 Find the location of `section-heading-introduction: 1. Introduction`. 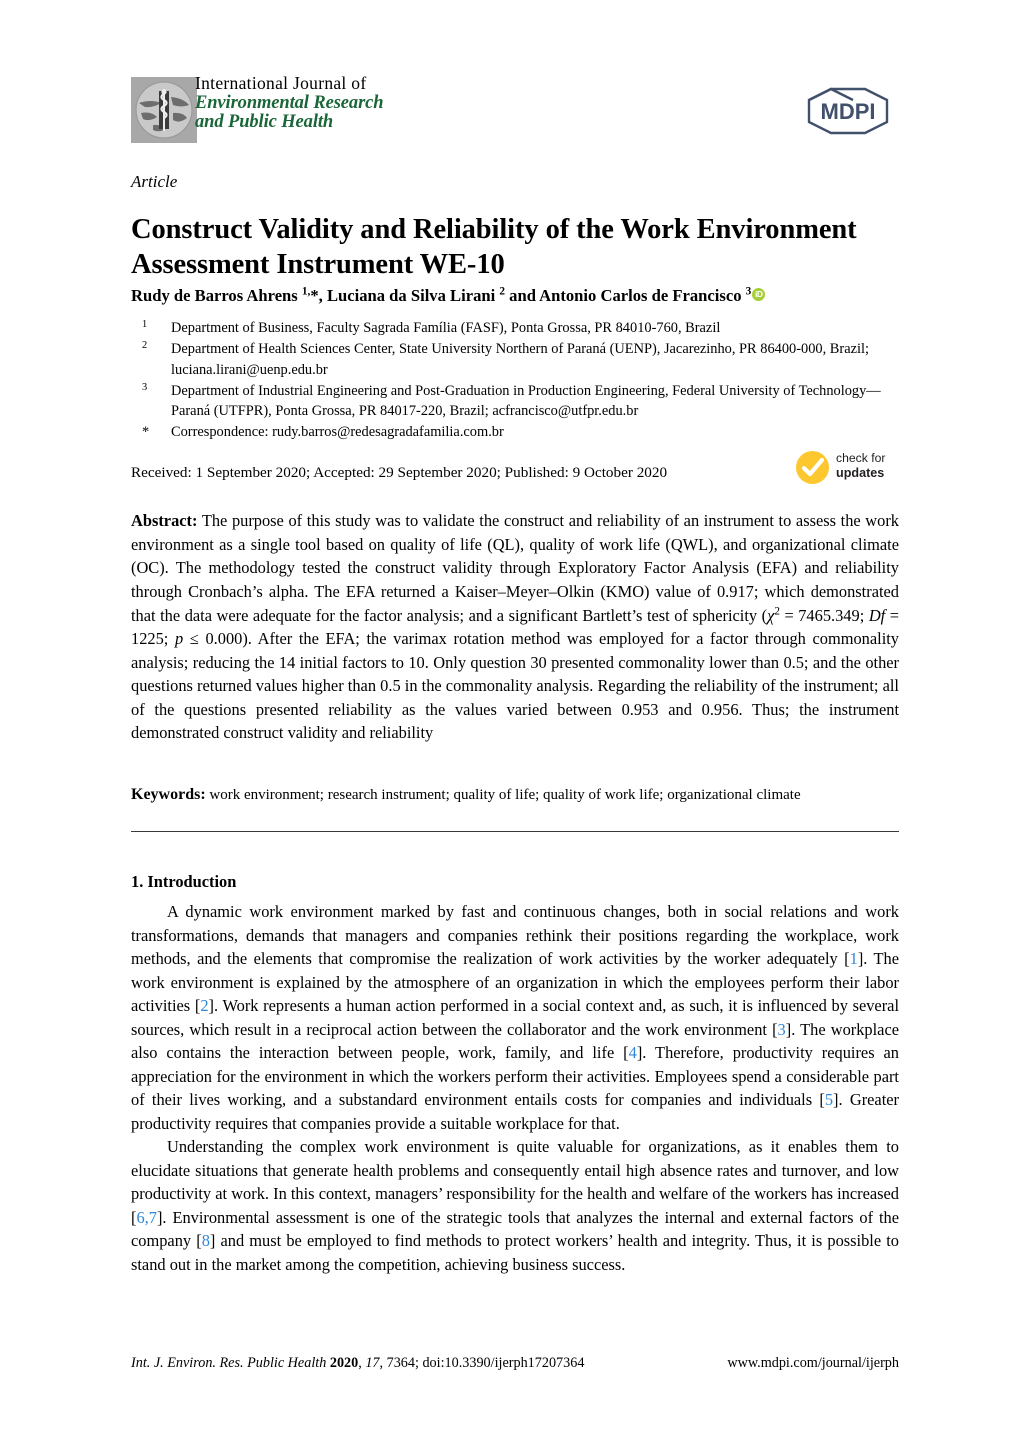

section-heading-introduction: 1. Introduction is located at coordinates (184, 881).